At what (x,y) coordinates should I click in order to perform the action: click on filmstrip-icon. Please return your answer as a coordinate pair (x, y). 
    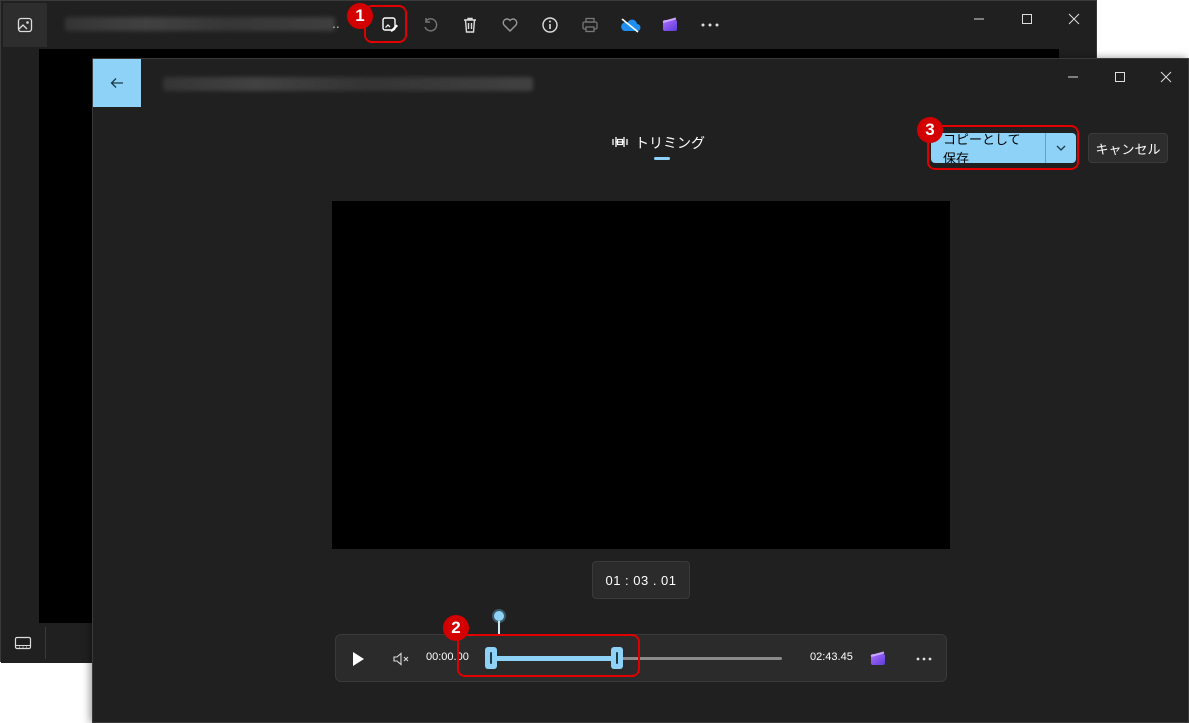
    Looking at the image, I should click on (23, 643).